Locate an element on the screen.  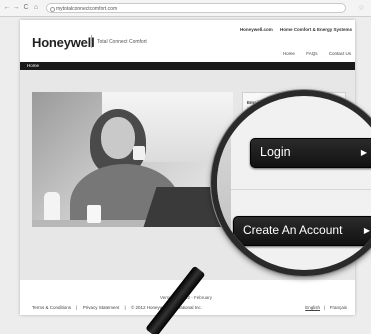
app-name: Total Connect Comfort is located at coordinates (122, 42).